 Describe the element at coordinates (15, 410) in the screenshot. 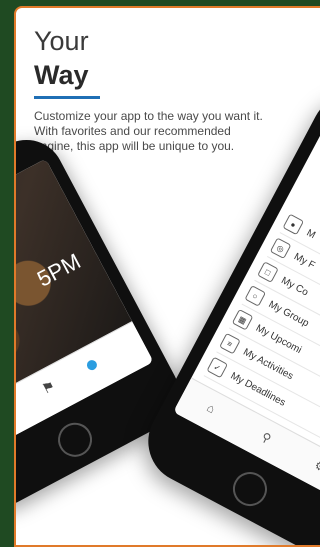

I see `person-icon: ☻` at that location.